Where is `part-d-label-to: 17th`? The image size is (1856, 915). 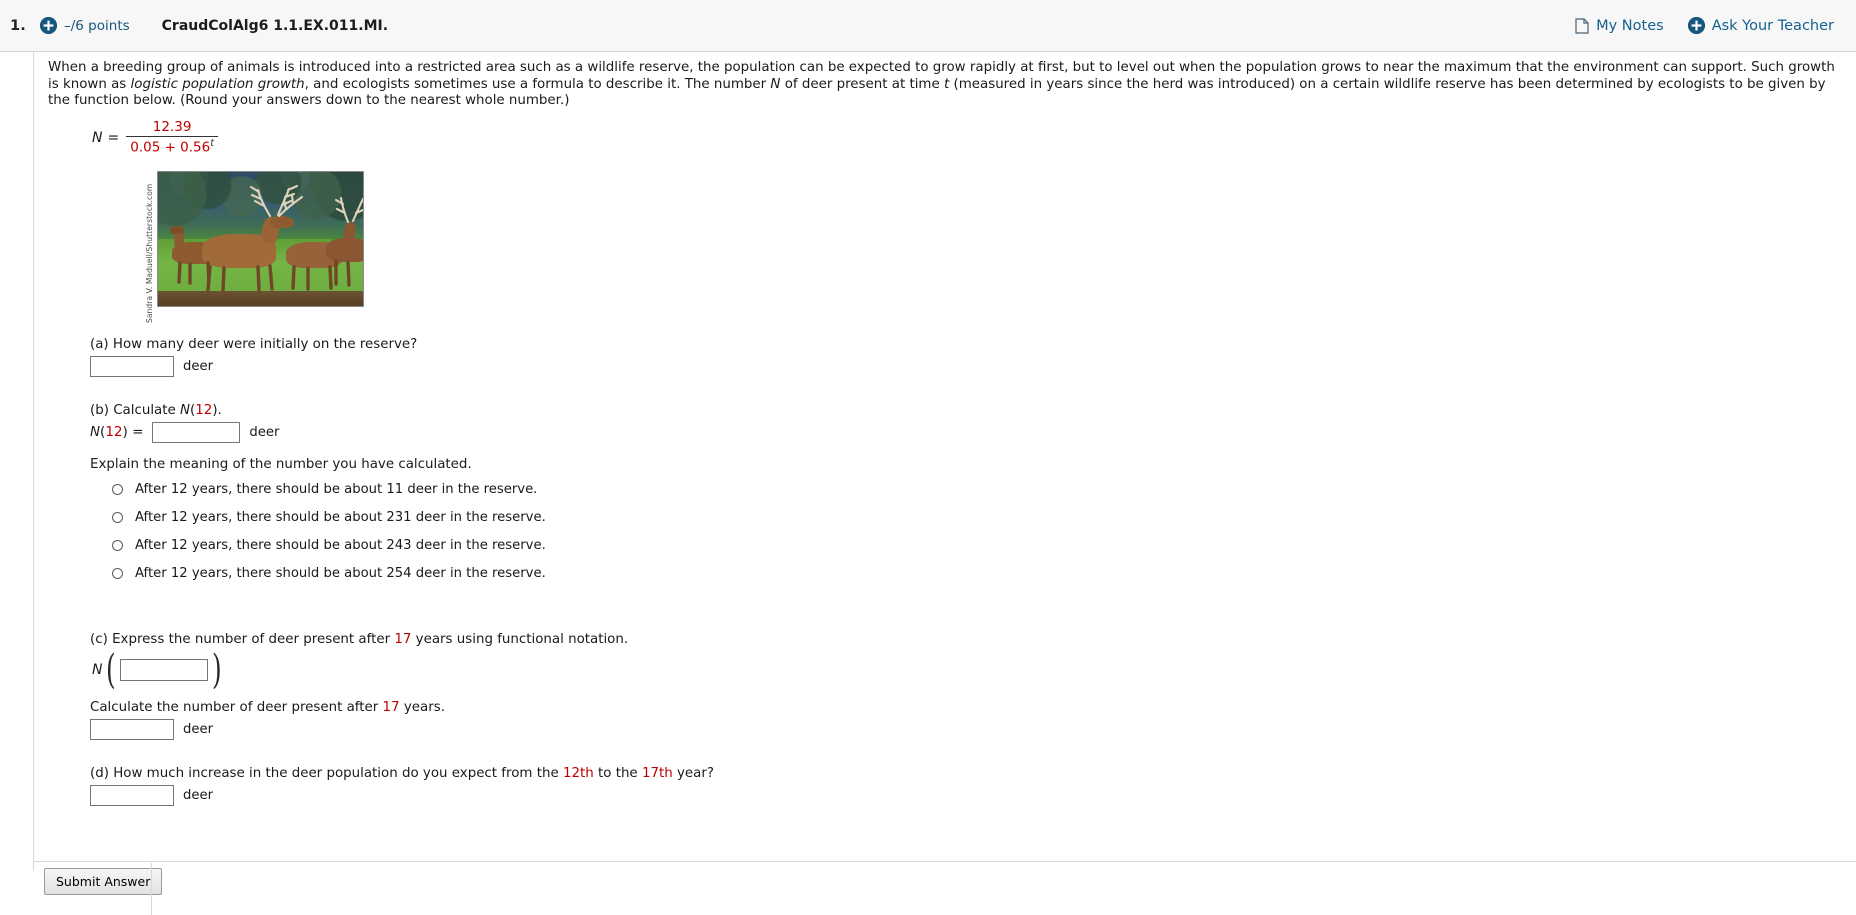 part-d-label-to: 17th is located at coordinates (657, 773).